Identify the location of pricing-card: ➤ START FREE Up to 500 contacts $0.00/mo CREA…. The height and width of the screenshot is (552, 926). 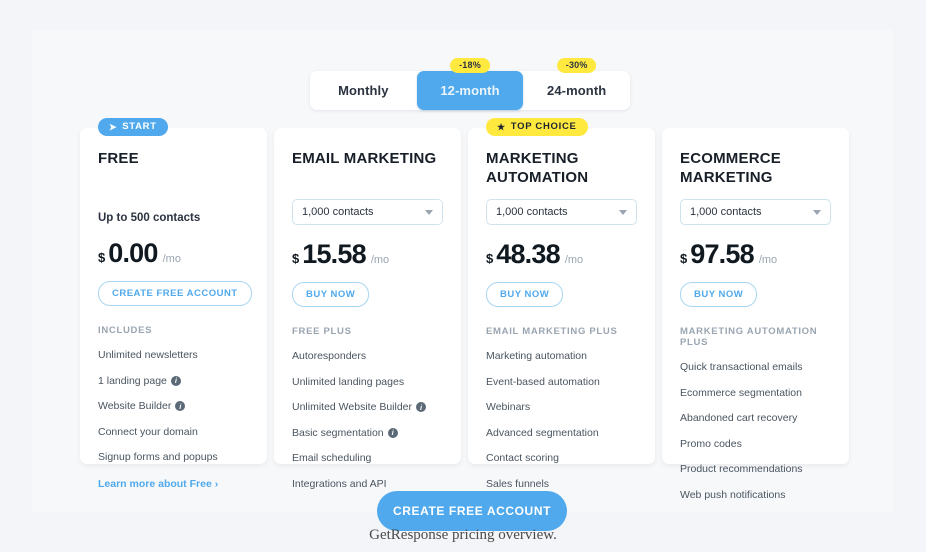
(173, 304).